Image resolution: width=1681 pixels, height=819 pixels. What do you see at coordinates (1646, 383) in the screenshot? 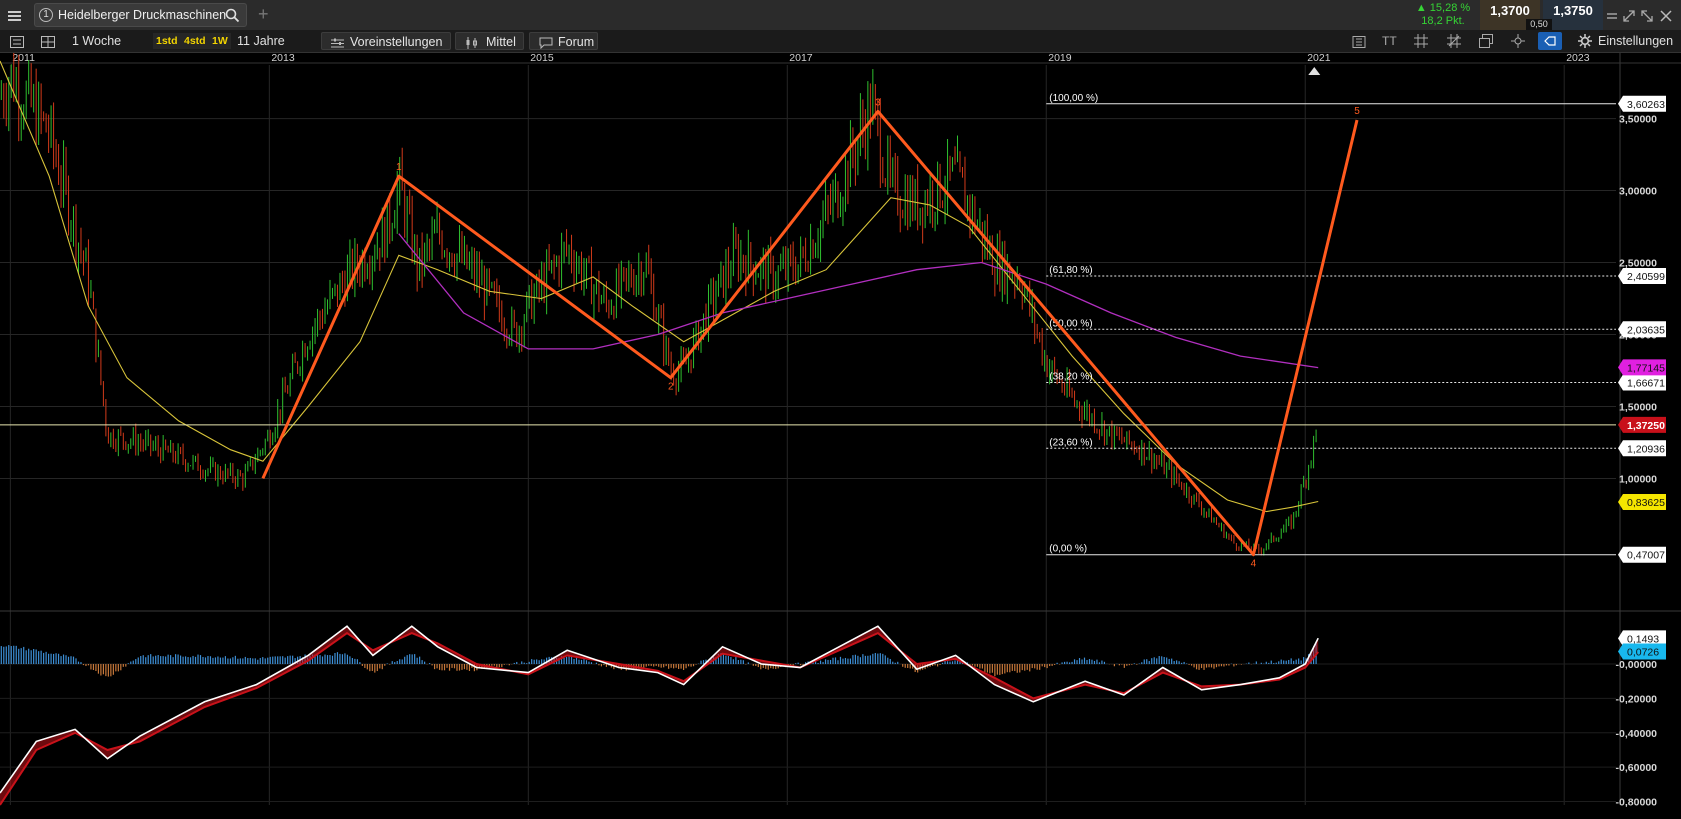
I see `fib-tag-text: 1,66671` at bounding box center [1646, 383].